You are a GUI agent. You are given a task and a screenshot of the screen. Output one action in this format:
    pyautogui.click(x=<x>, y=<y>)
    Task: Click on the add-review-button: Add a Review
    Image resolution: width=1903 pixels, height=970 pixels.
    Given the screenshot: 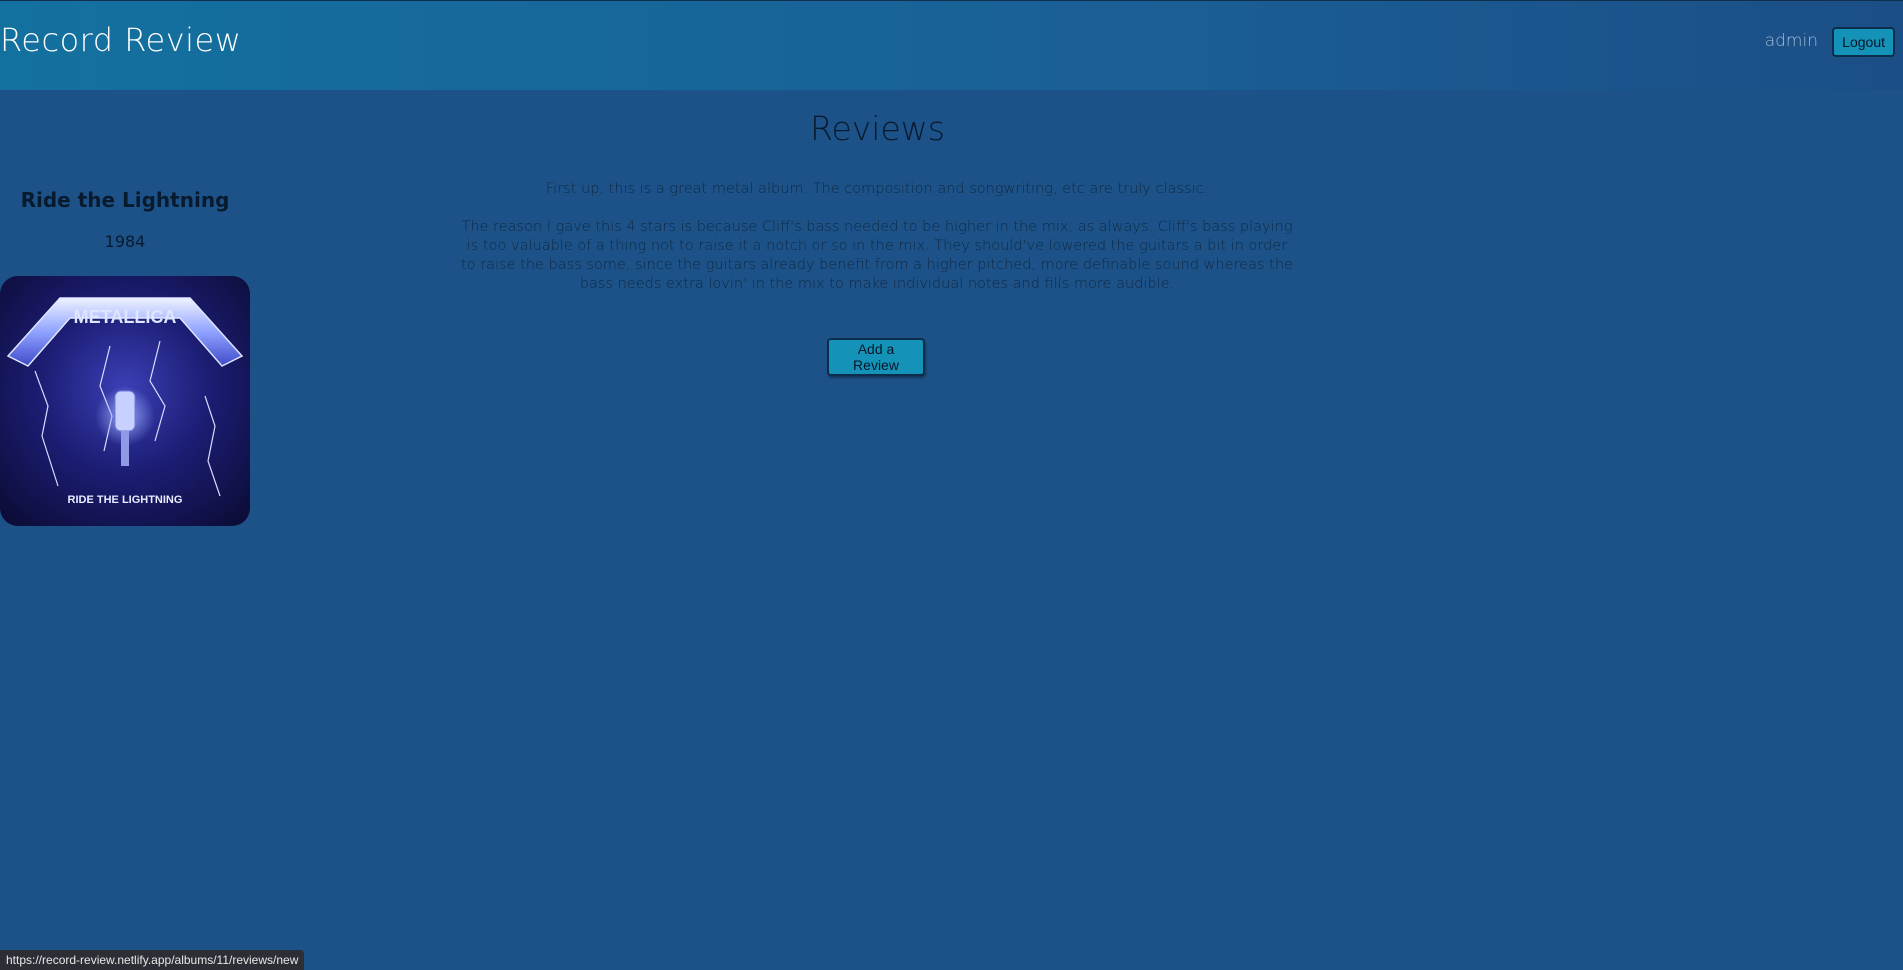 What is the action you would take?
    pyautogui.click(x=876, y=357)
    